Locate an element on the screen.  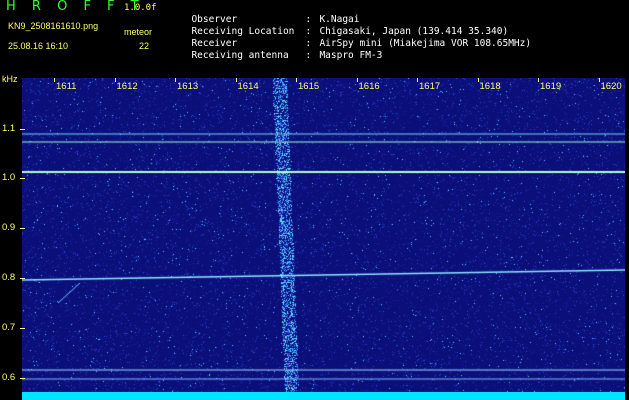
x-tick-label: 1613 is located at coordinates (188, 86).